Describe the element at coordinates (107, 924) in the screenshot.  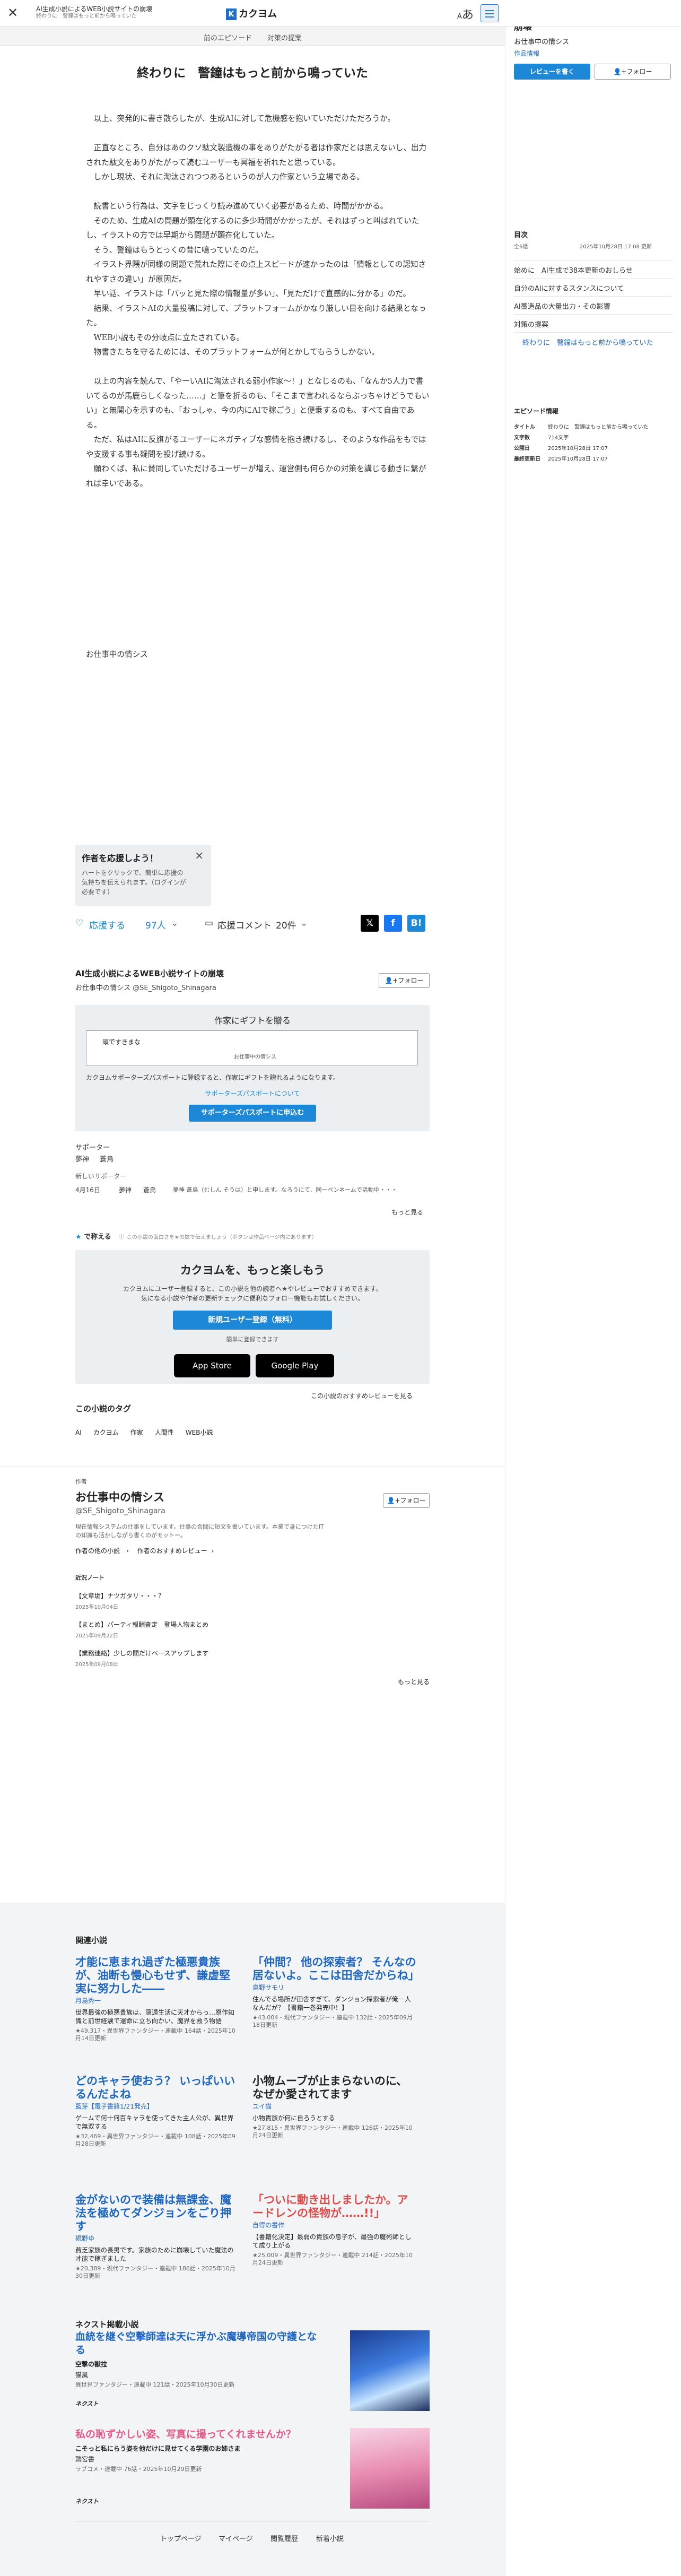
I see `cheer-button: 応援する` at that location.